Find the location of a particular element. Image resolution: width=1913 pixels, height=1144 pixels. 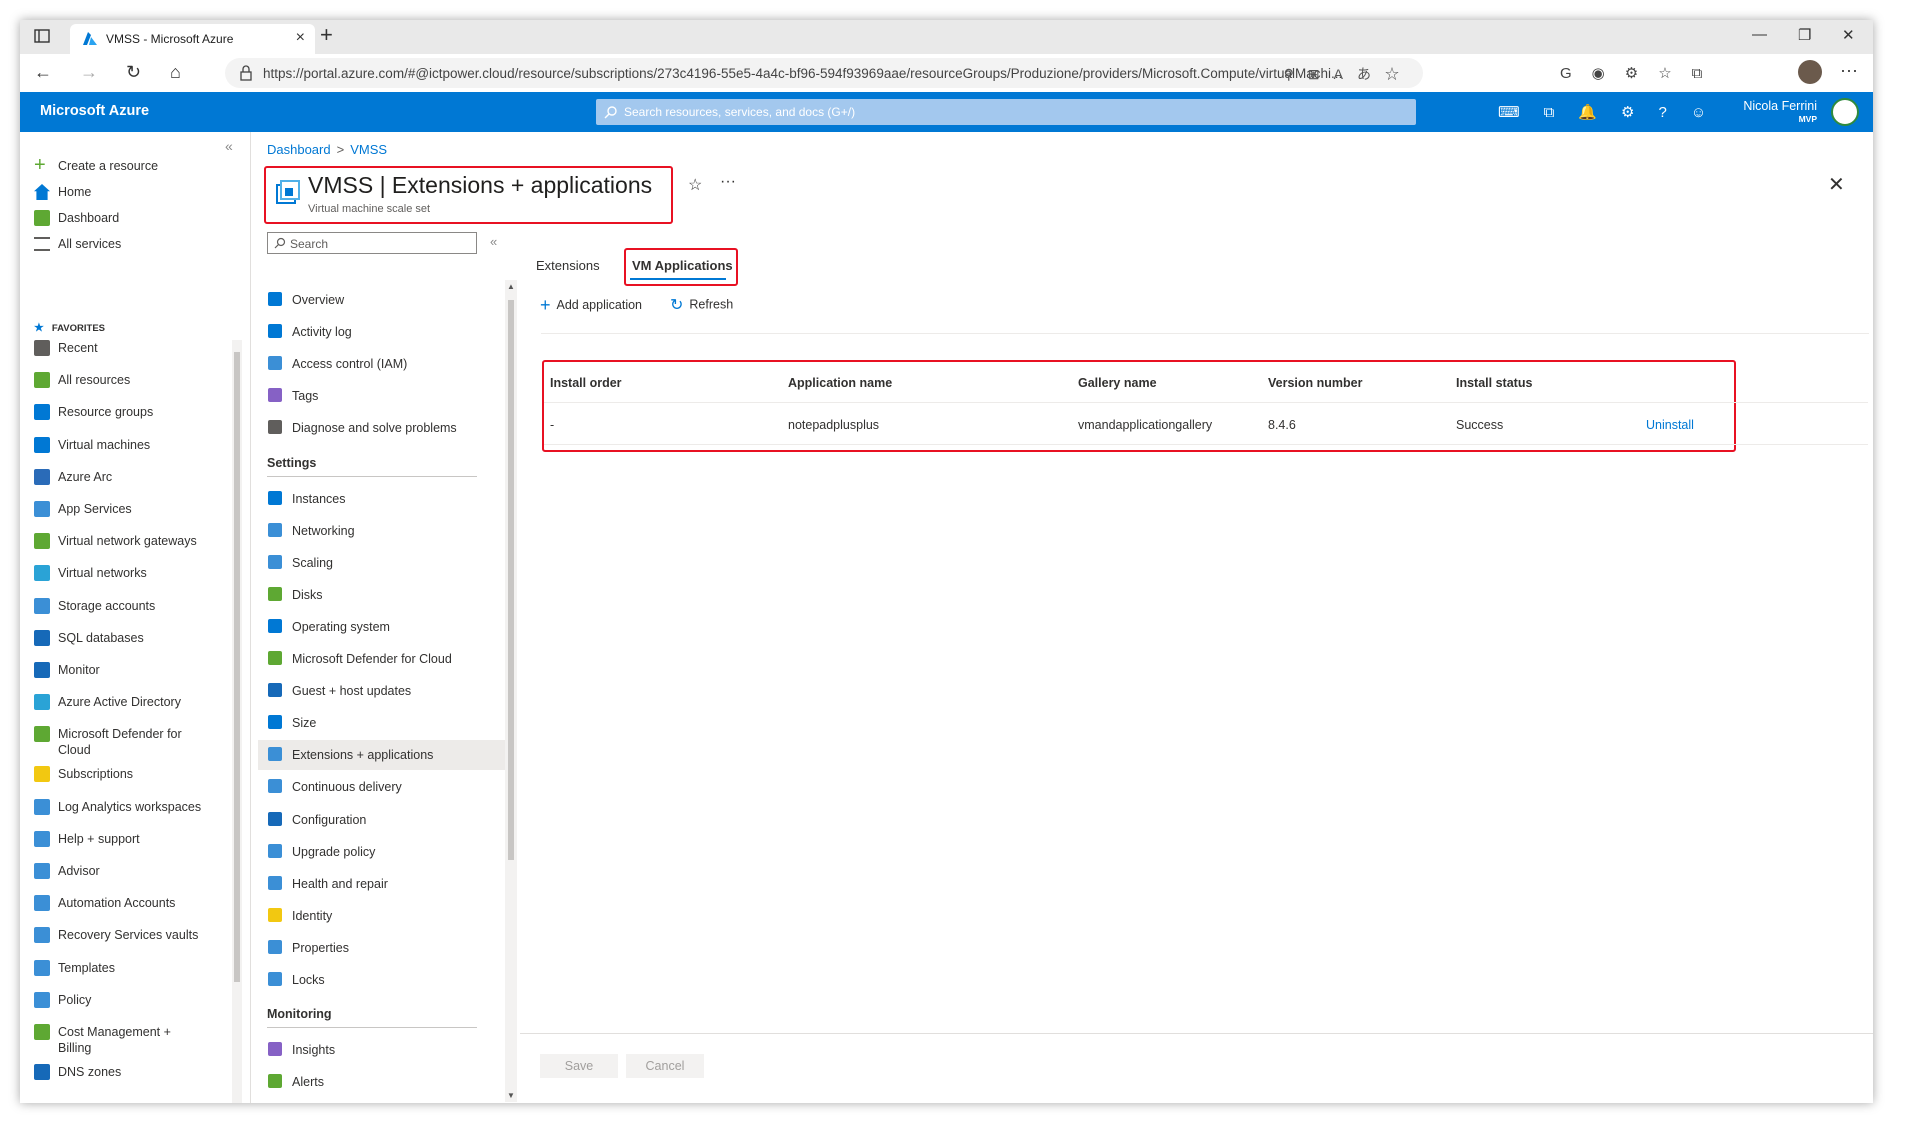

menu-item-insights: Insights is located at coordinates (385, 1050).